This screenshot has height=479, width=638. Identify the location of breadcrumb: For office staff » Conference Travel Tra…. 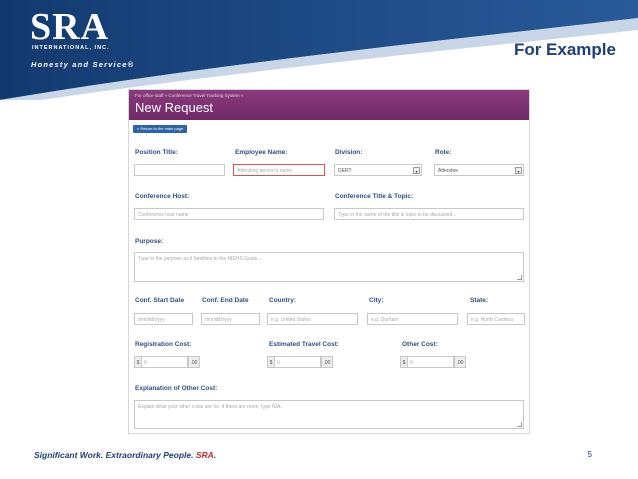
(189, 95).